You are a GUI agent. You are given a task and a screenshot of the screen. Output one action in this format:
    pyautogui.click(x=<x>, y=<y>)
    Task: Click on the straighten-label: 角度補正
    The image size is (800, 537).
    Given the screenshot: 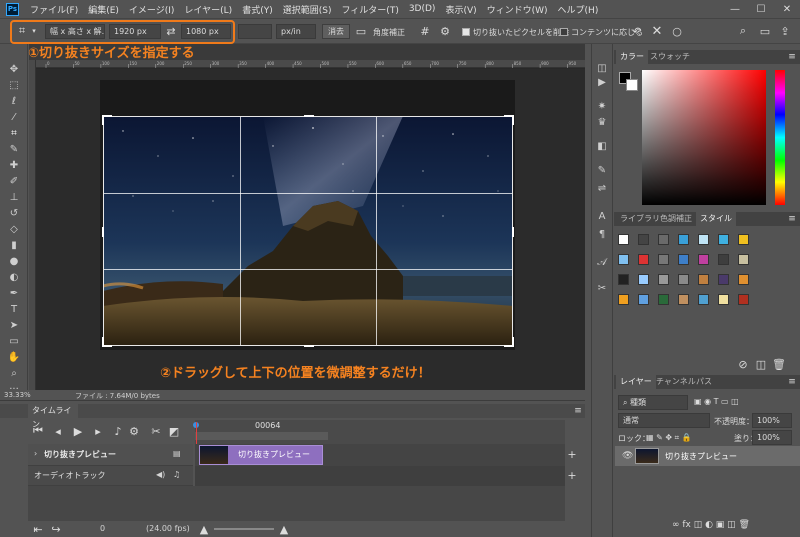 What is the action you would take?
    pyautogui.click(x=389, y=32)
    